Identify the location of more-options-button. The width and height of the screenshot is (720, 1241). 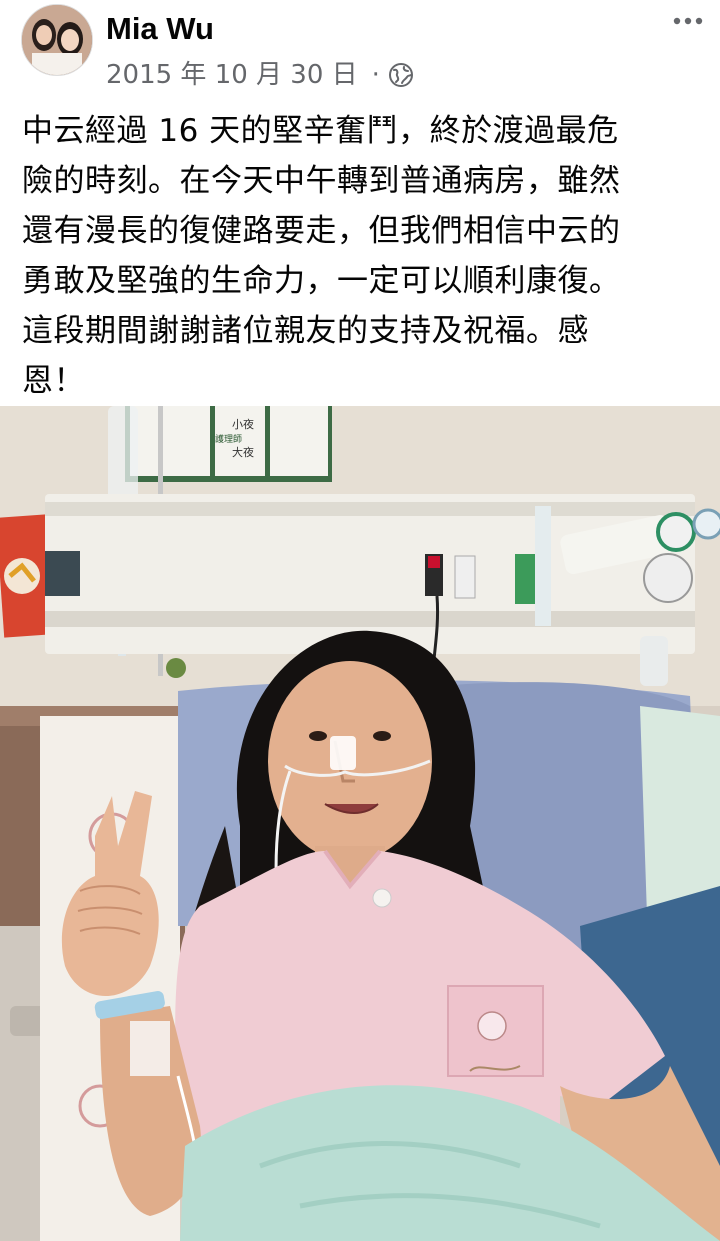
(688, 21).